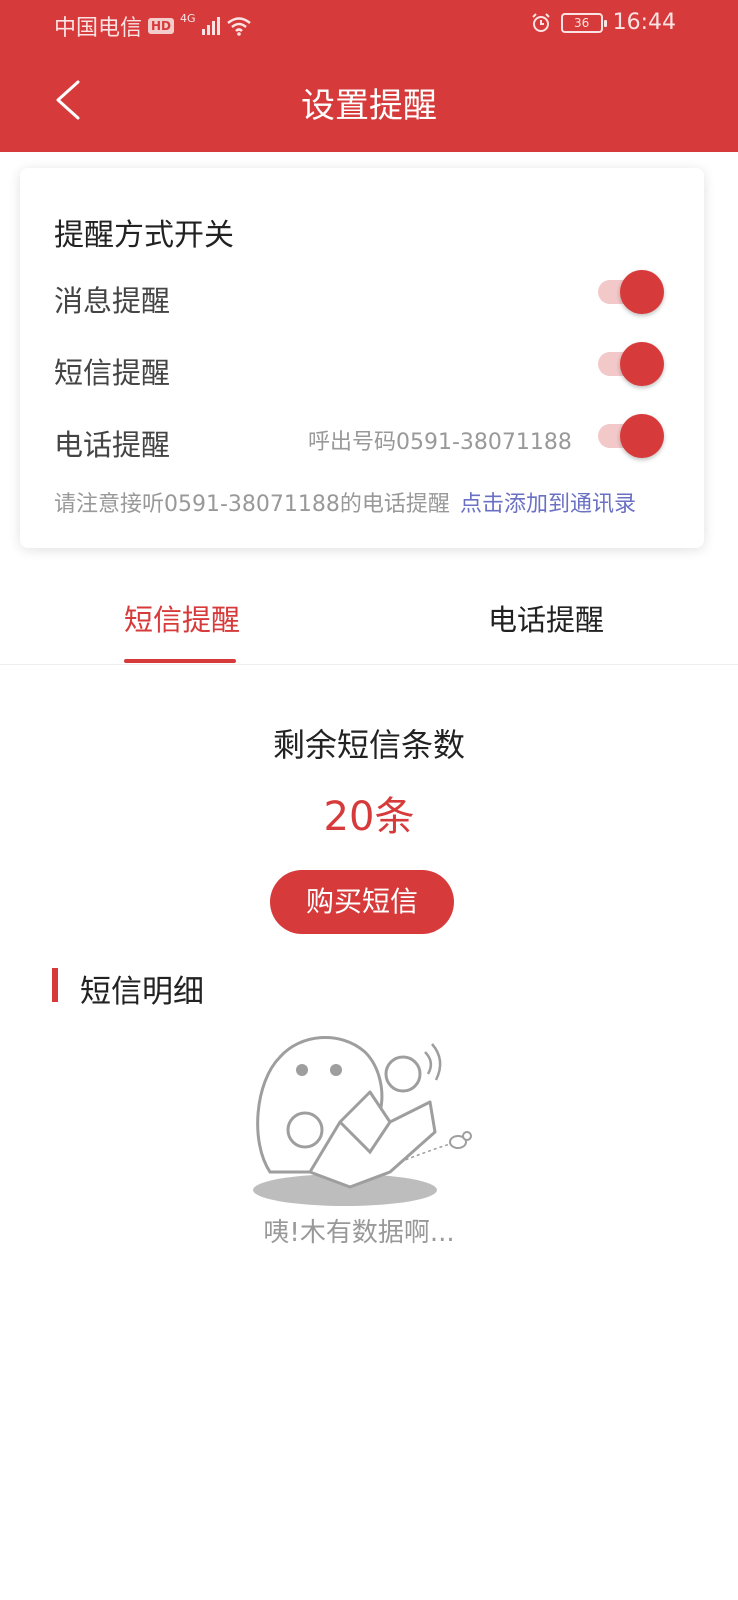 Image resolution: width=738 pixels, height=1600 pixels. I want to click on remaining-sms-count: 20条, so click(369, 817).